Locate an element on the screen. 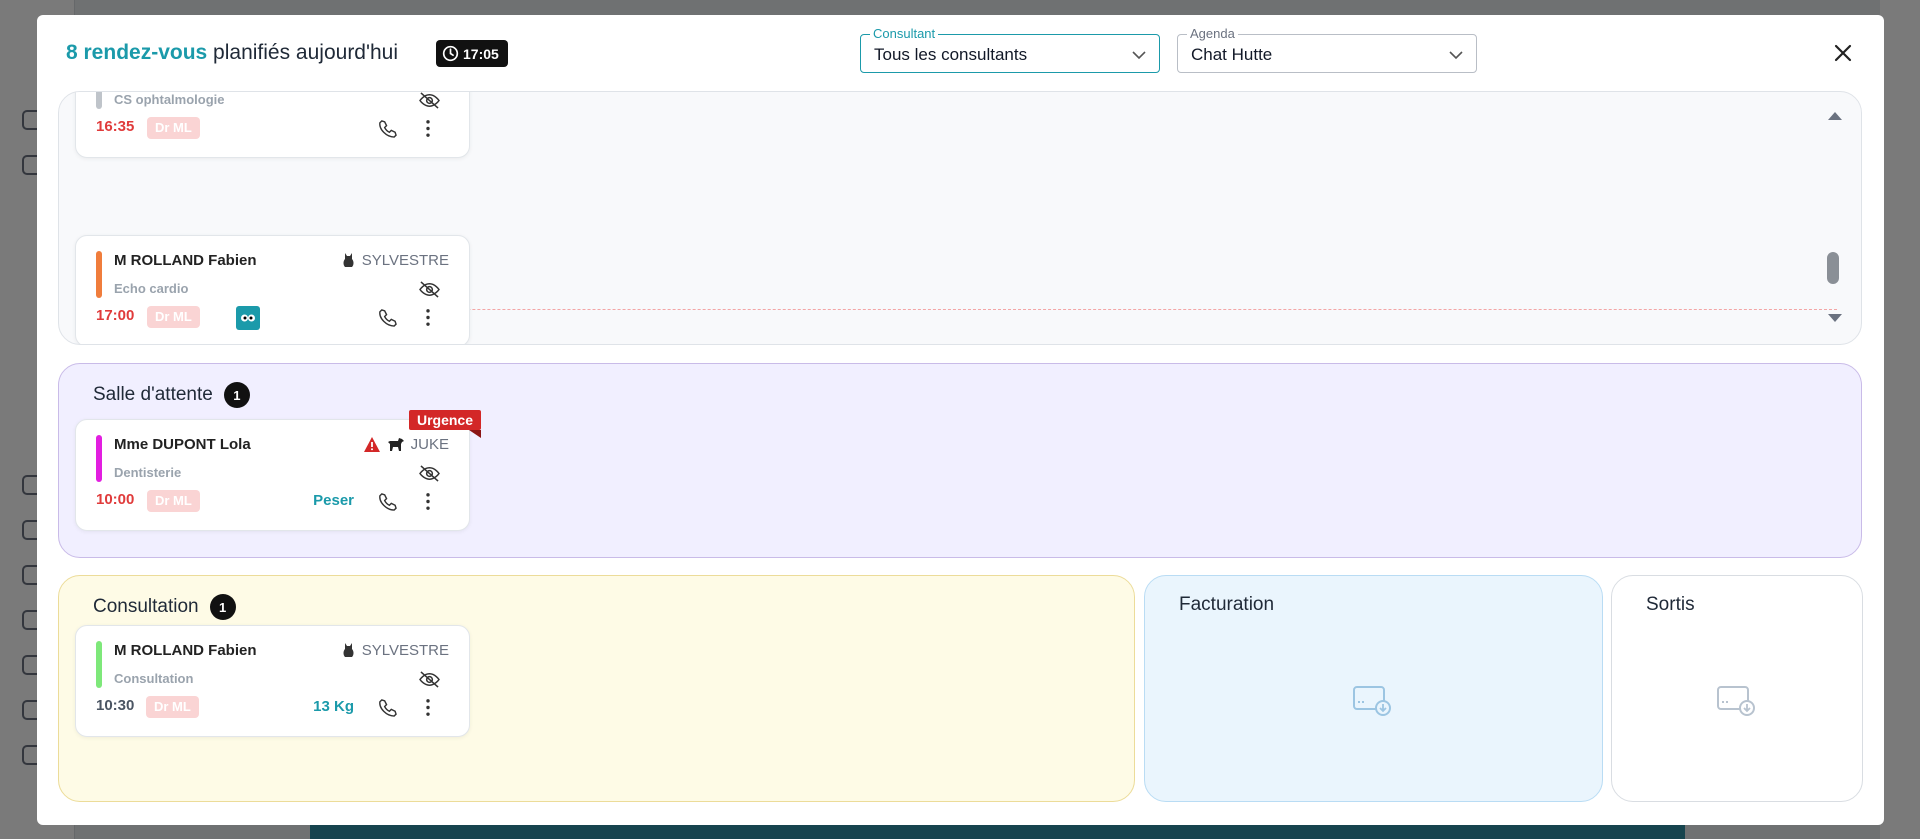 The height and width of the screenshot is (839, 1920). agenda-select: Agenda Chat Hutte is located at coordinates (1327, 50).